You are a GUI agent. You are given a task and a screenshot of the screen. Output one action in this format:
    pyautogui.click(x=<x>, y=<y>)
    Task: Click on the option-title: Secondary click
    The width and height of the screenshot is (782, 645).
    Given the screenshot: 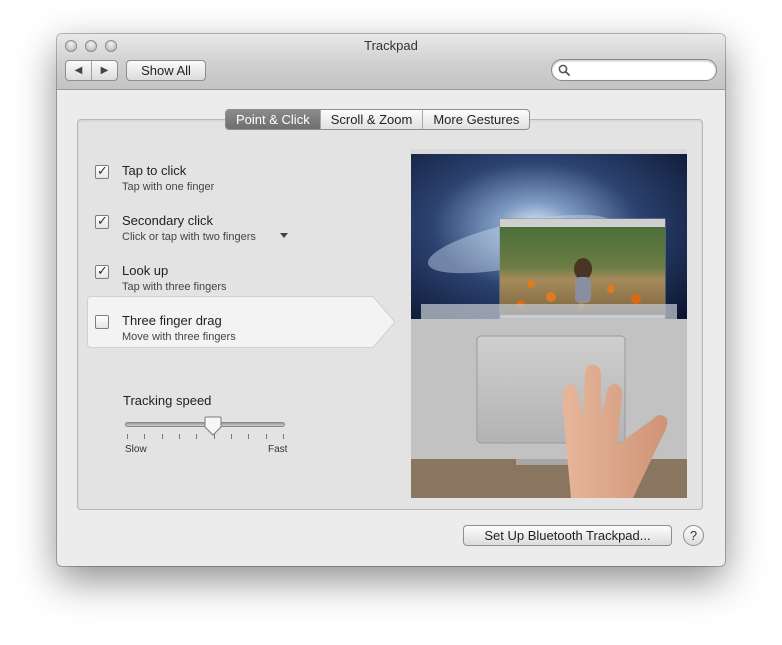 What is the action you would take?
    pyautogui.click(x=168, y=220)
    